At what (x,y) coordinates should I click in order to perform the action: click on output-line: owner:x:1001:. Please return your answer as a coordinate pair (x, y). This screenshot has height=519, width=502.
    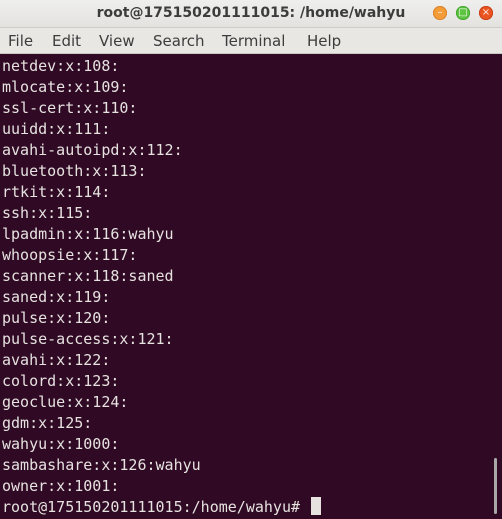
    Looking at the image, I should click on (61, 486).